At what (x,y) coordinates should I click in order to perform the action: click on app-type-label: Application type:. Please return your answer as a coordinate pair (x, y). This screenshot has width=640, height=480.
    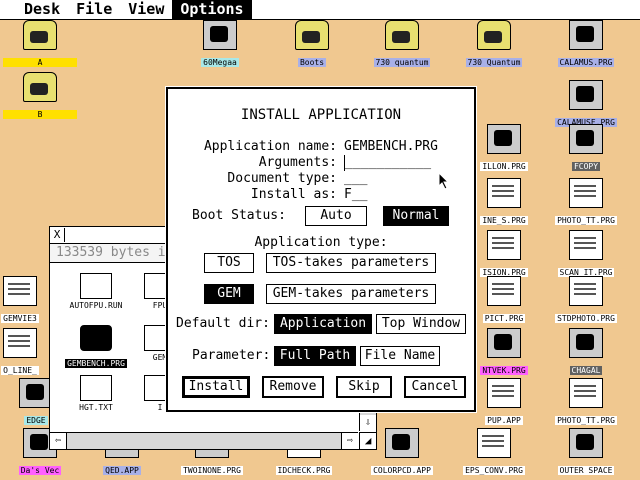
    Looking at the image, I should click on (321, 242).